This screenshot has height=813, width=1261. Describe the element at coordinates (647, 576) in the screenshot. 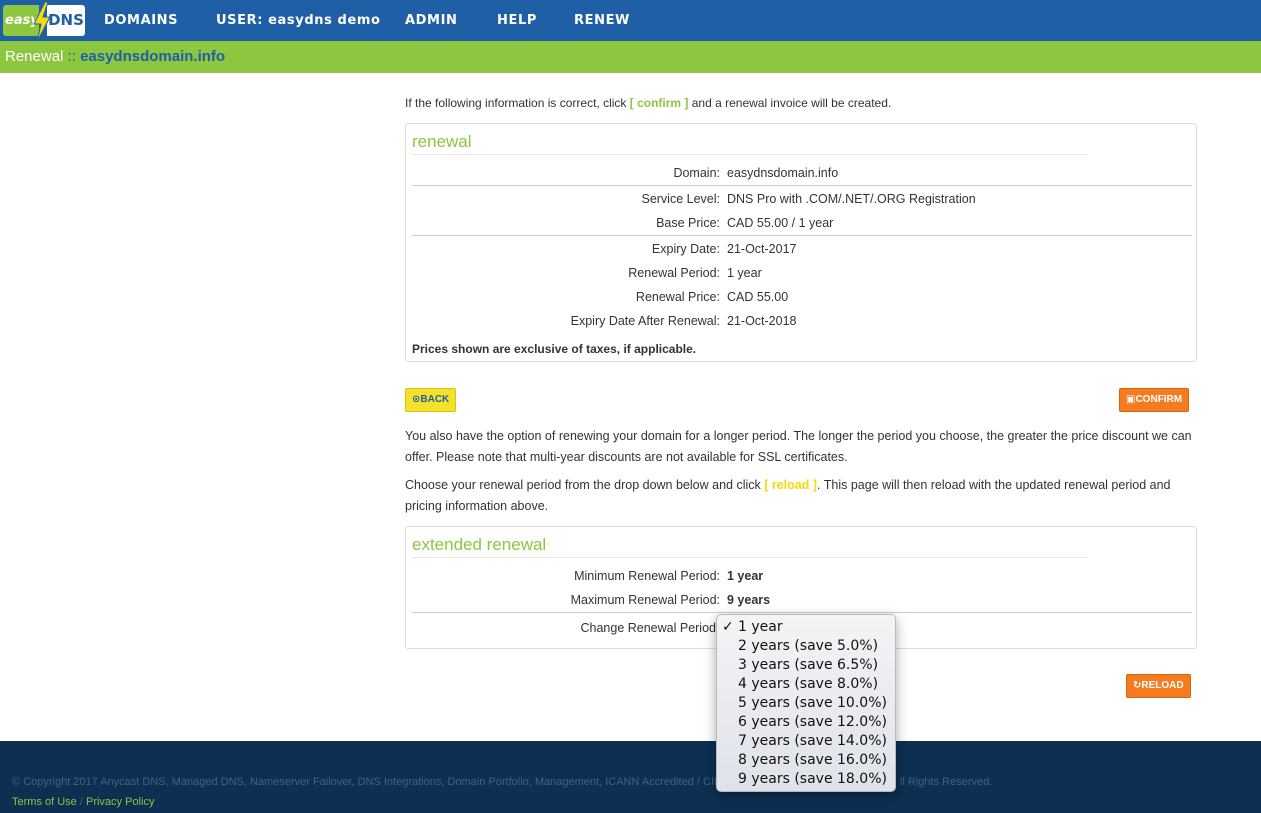

I see `row-label: Minimum Renewal Period:` at that location.